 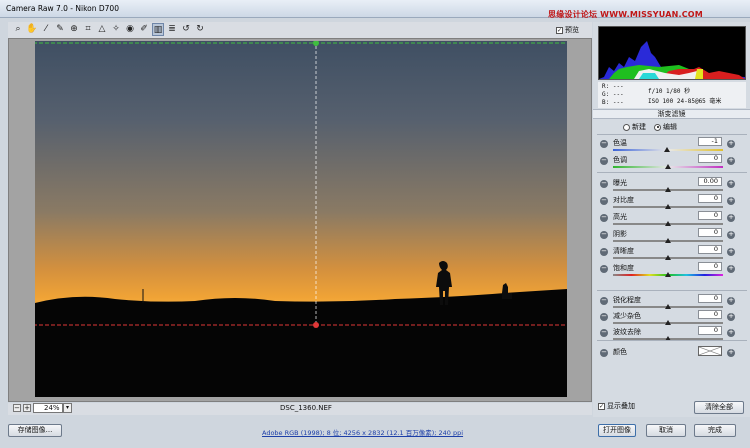 I want to click on slider-label: 清晰度, so click(x=623, y=251).